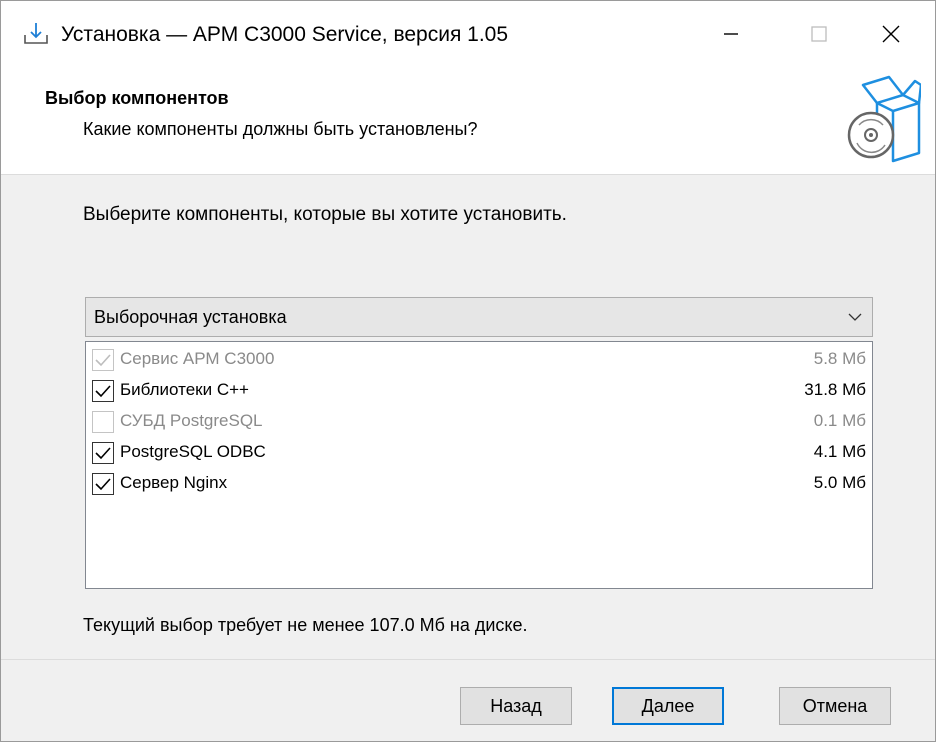 The width and height of the screenshot is (936, 742). I want to click on component-item-cpp-libs: Библиотеки C++ 31.8 Мб, so click(479, 391).